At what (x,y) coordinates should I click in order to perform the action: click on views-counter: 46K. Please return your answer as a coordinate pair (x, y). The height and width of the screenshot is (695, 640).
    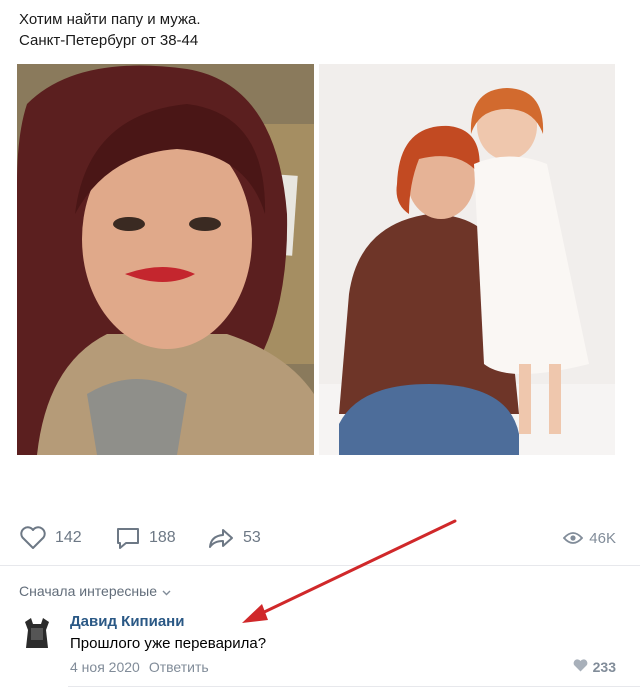
    Looking at the image, I should click on (589, 538).